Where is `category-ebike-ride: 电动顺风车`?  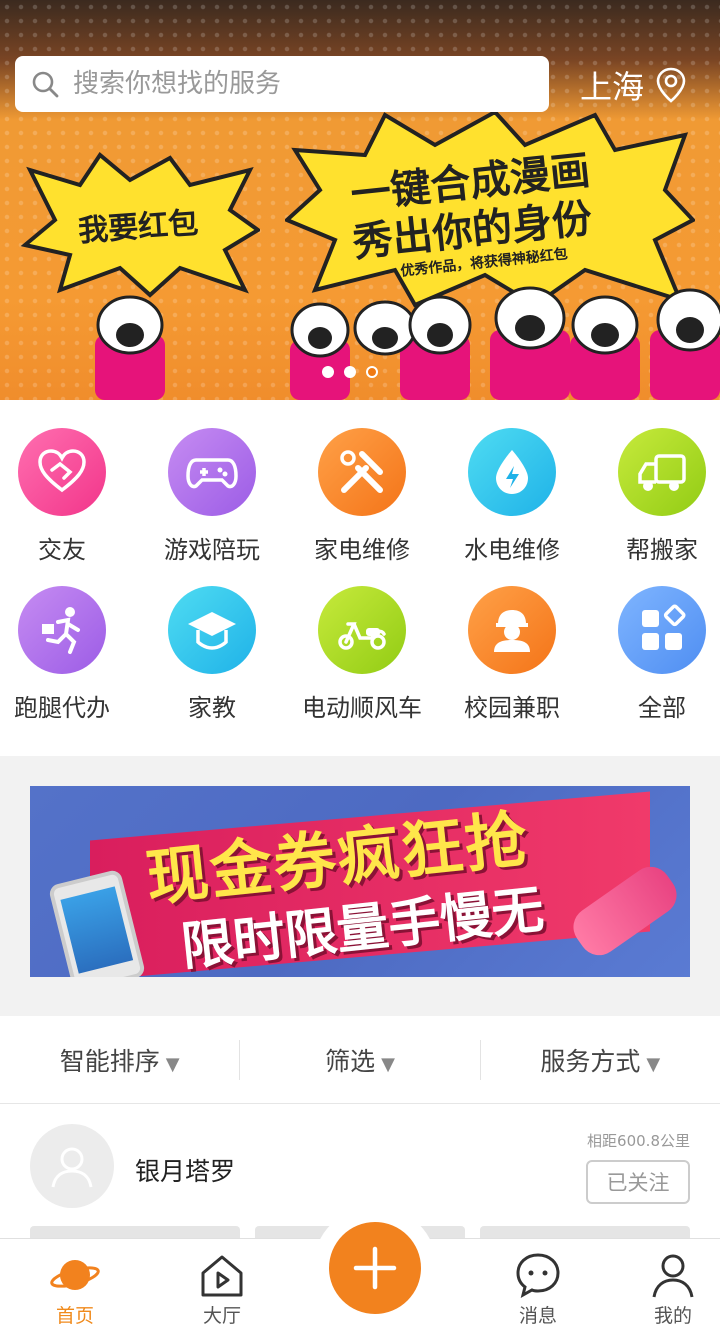 category-ebike-ride: 电动顺风车 is located at coordinates (362, 654).